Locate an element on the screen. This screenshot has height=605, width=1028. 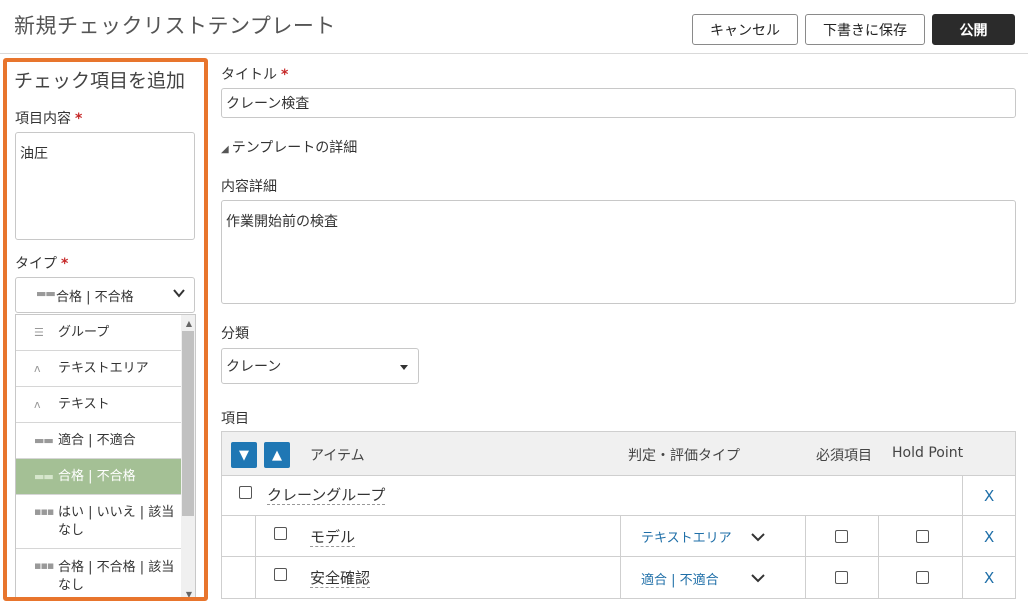
caret-down-icon is located at coordinates (404, 367).